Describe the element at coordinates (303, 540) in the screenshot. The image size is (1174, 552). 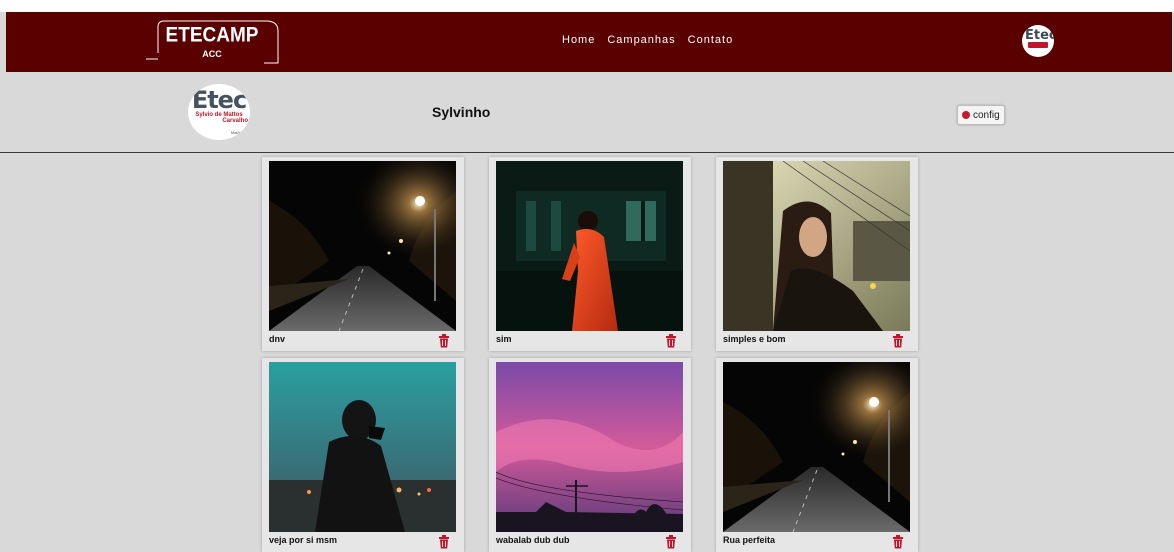
I see `post-caption: veja por si msm` at that location.